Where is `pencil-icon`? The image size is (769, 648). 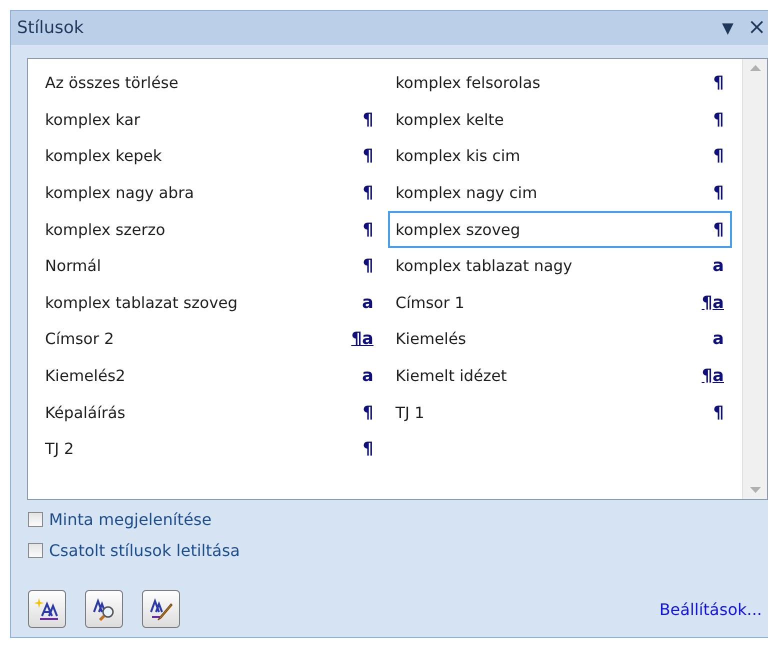 pencil-icon is located at coordinates (161, 609).